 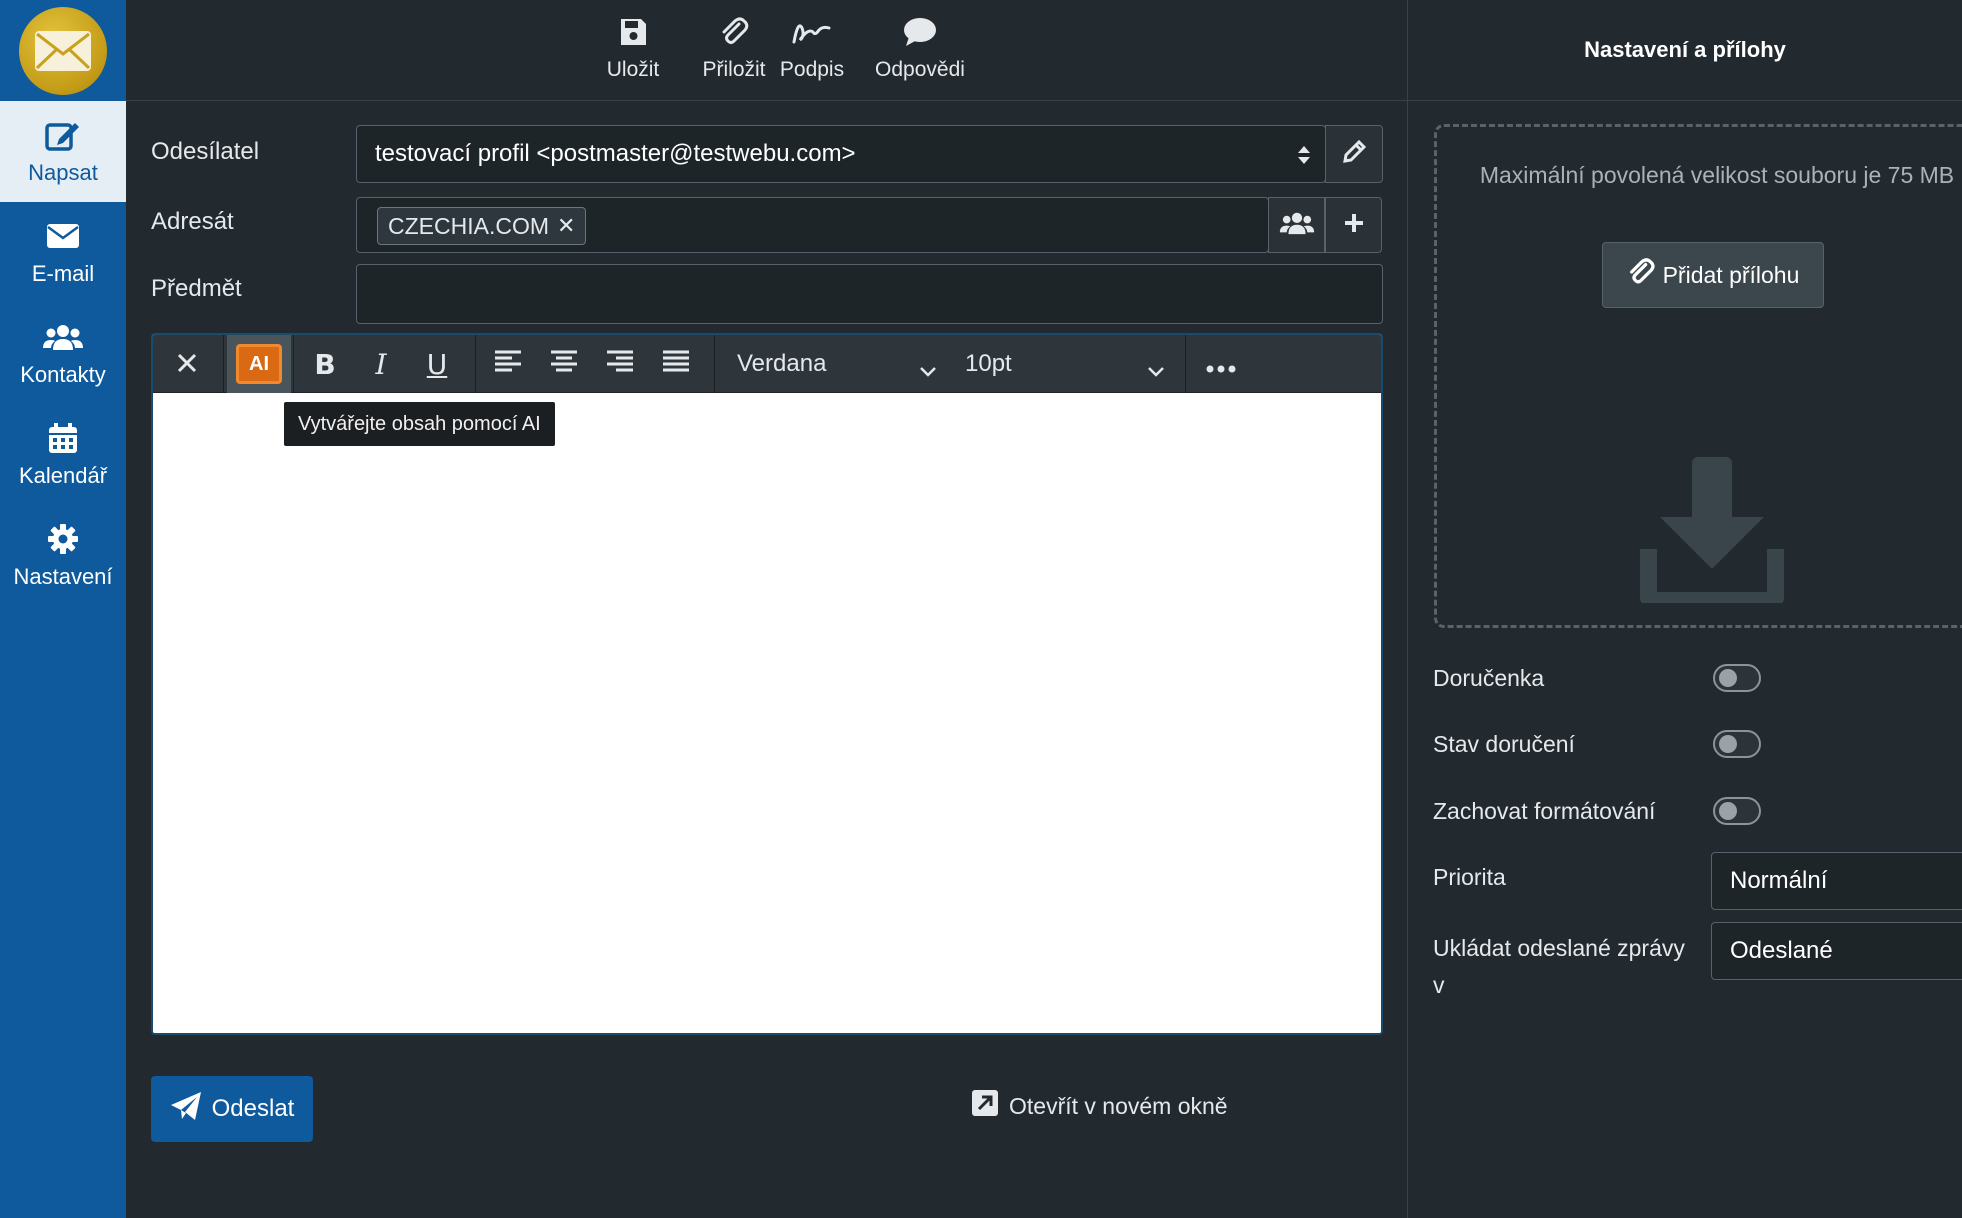 I want to click on external-link-icon, so click(x=985, y=1106).